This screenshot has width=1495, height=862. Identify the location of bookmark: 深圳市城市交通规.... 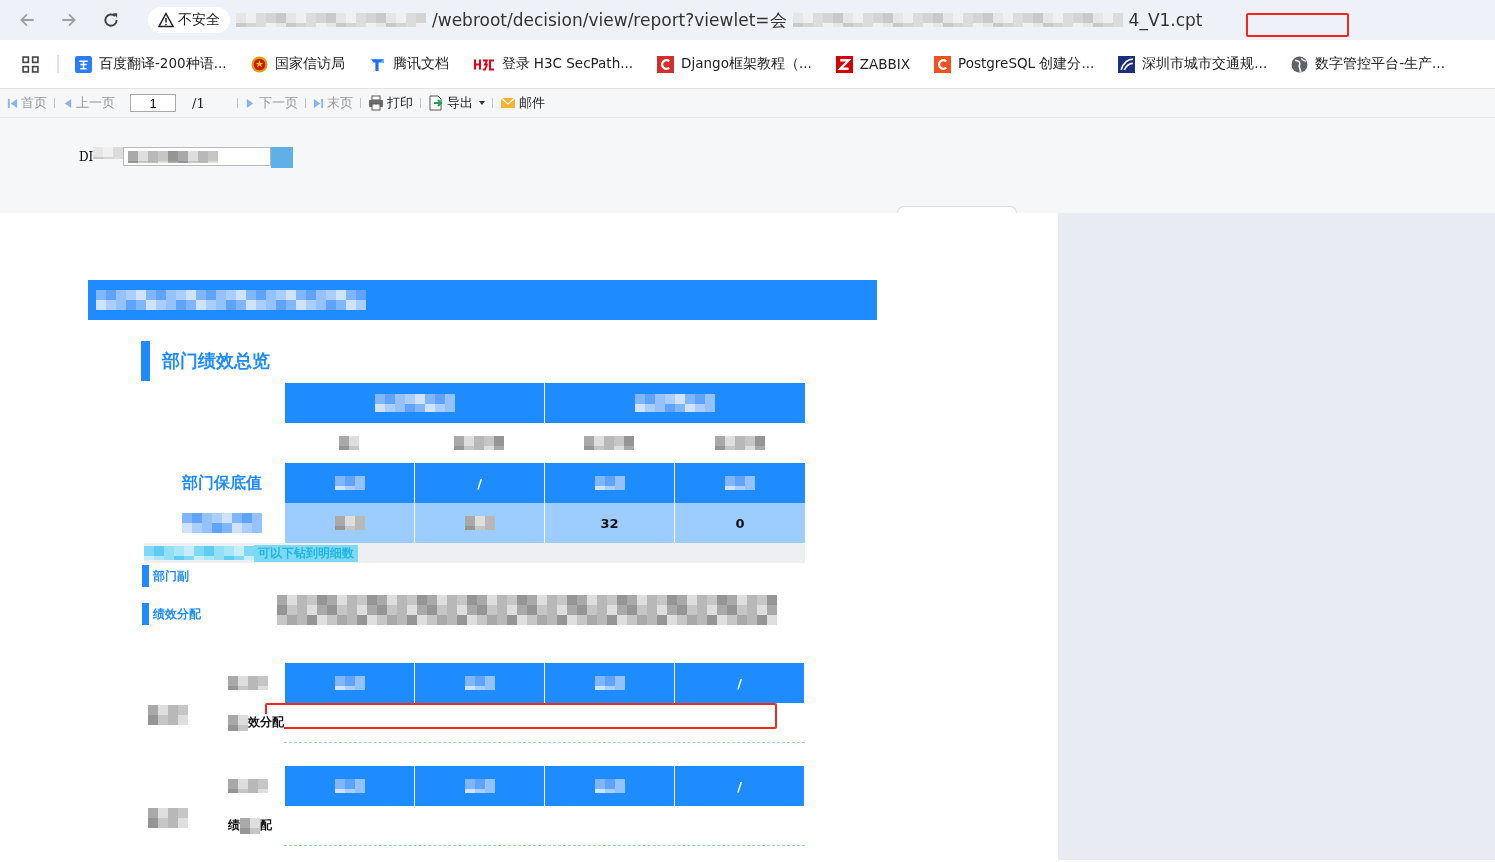
(1193, 64).